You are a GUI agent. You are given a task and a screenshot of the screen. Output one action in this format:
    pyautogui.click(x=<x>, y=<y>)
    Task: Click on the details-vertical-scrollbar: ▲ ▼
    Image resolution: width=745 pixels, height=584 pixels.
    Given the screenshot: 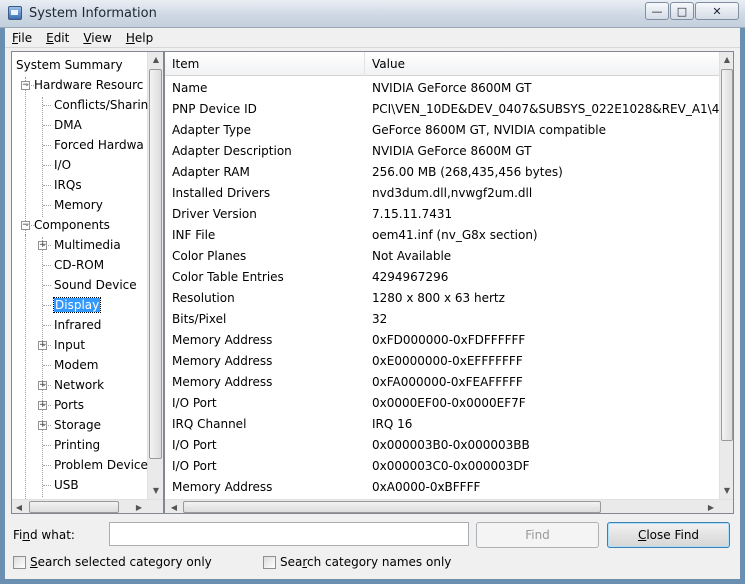 What is the action you would take?
    pyautogui.click(x=726, y=275)
    